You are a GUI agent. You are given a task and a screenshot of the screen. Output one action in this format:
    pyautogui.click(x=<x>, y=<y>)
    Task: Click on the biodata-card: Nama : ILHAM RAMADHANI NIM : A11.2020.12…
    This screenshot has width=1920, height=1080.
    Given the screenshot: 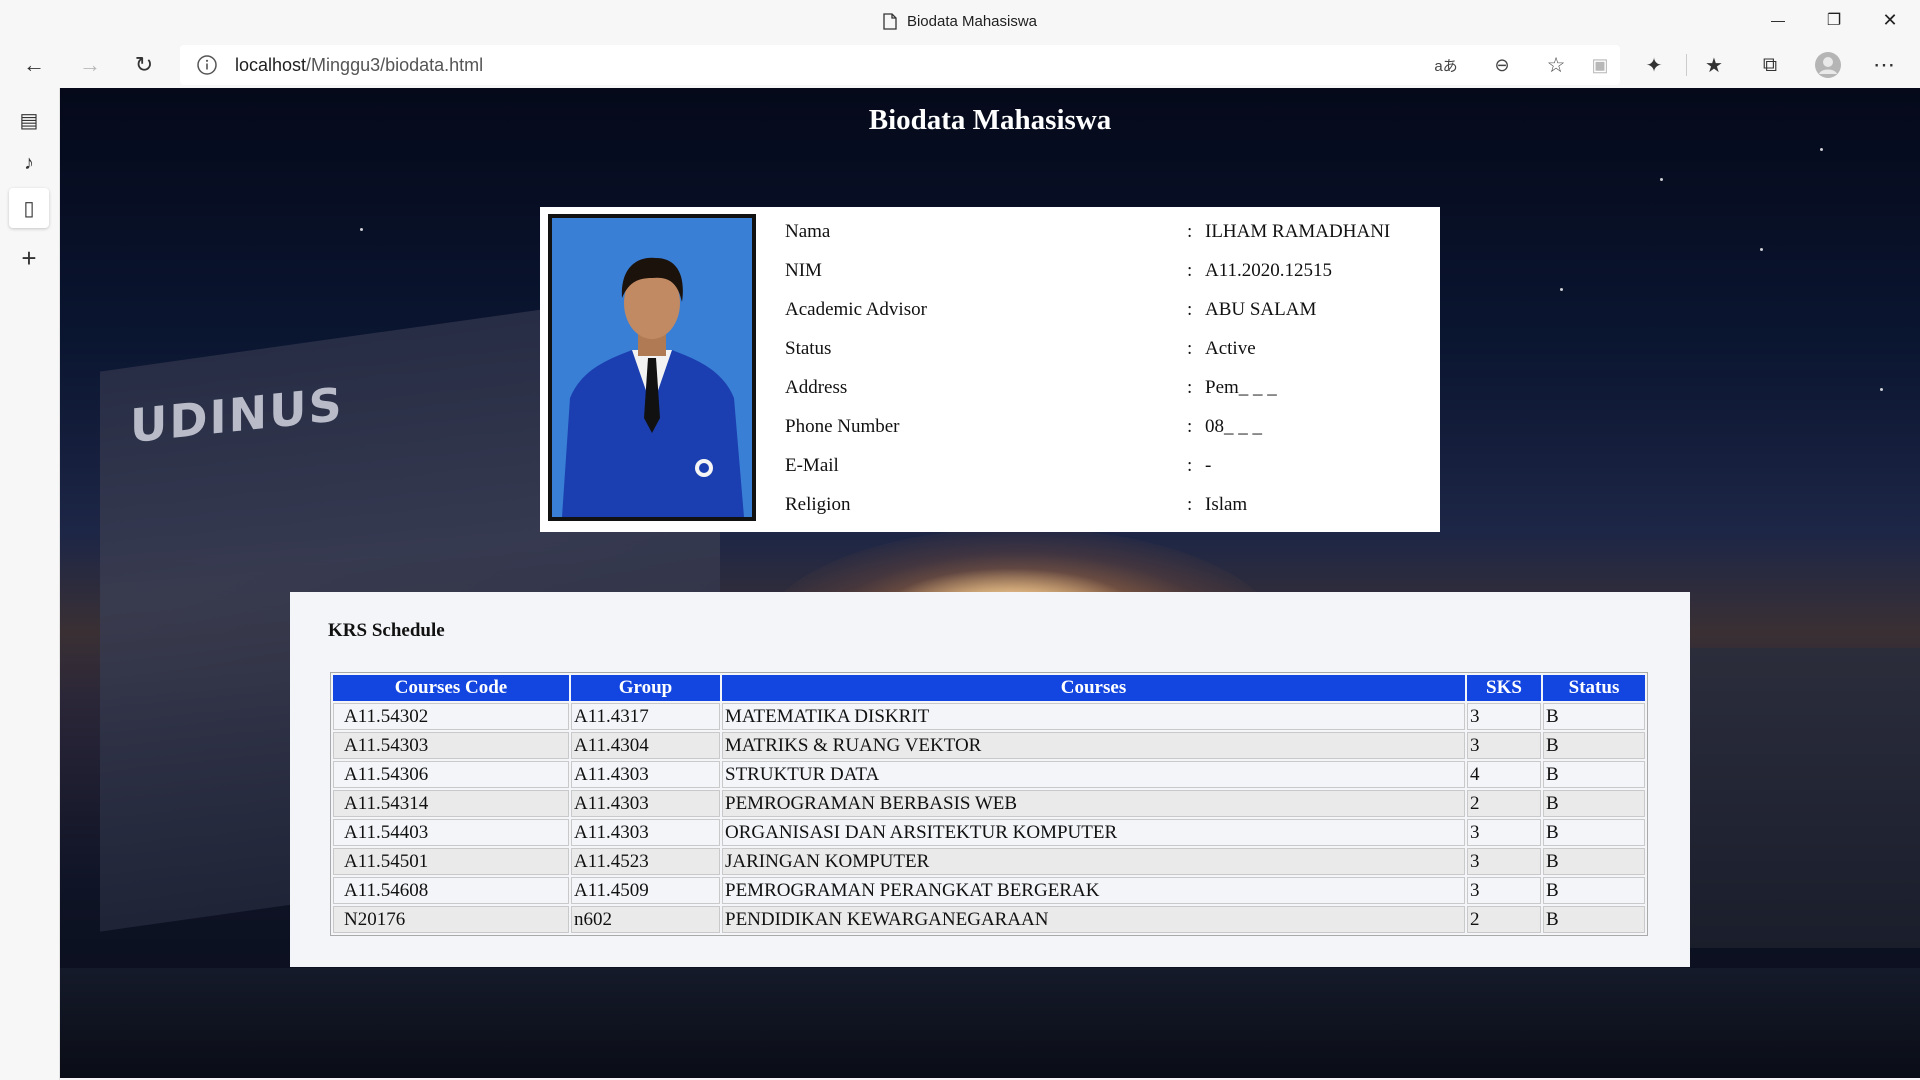 What is the action you would take?
    pyautogui.click(x=990, y=369)
    